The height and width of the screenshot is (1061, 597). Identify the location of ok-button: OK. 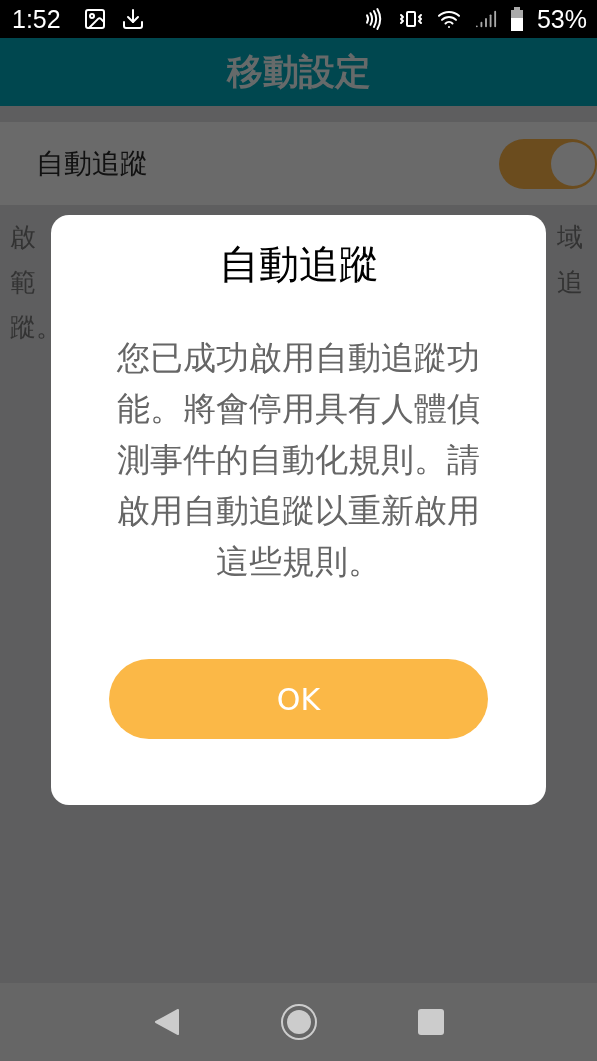
(298, 699).